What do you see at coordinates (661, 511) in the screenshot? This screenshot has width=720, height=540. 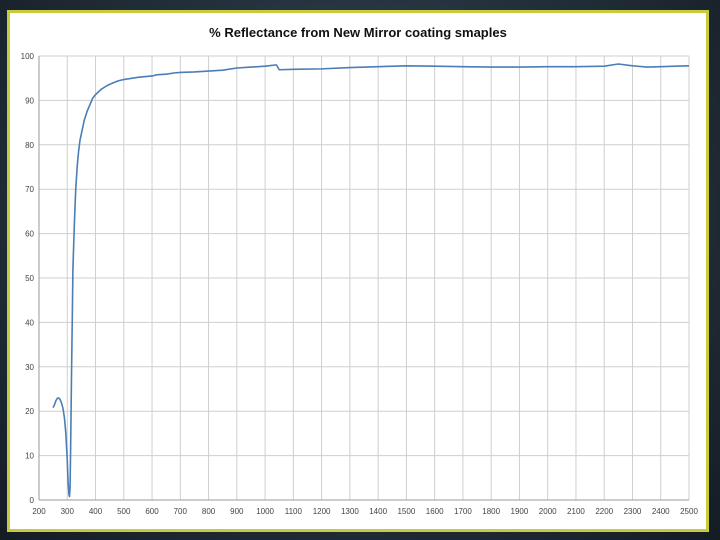 I see `x-tick-label: 2400` at bounding box center [661, 511].